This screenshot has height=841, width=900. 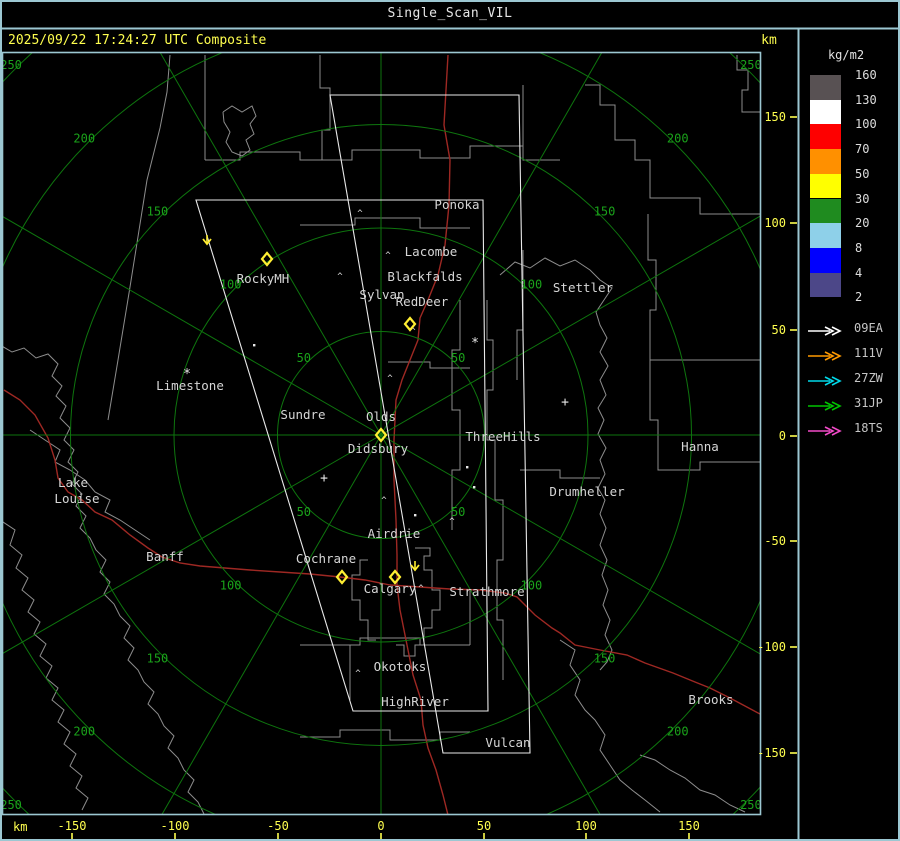 I want to click on scale-boundary-label: 4, so click(x=859, y=272).